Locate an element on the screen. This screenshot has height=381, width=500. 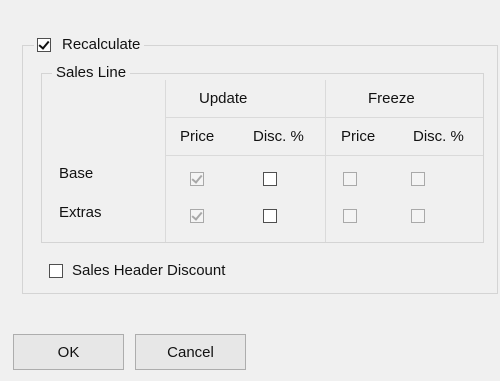
grid-divider-columns is located at coordinates (324, 155).